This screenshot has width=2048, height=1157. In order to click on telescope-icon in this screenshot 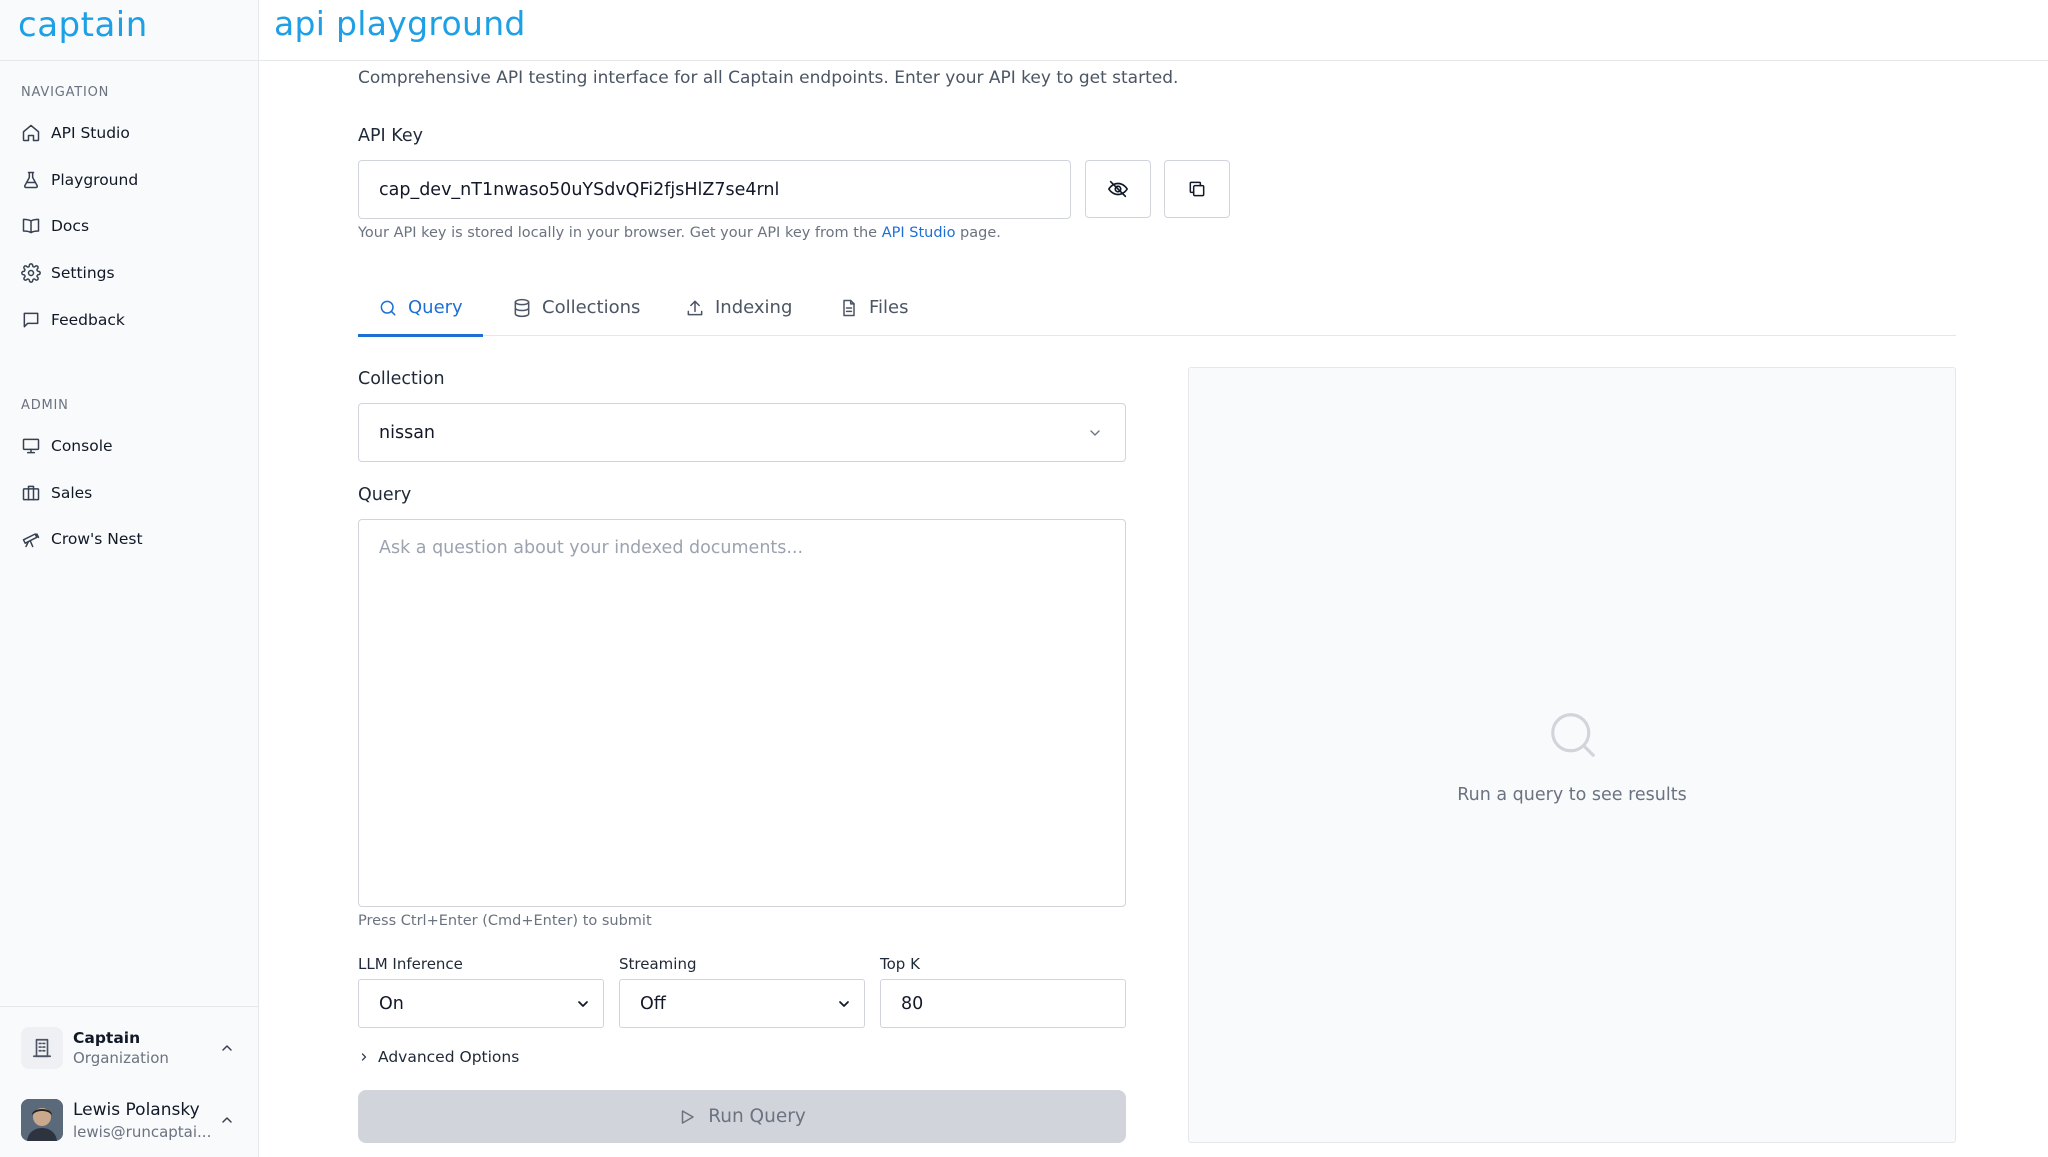, I will do `click(31, 540)`.